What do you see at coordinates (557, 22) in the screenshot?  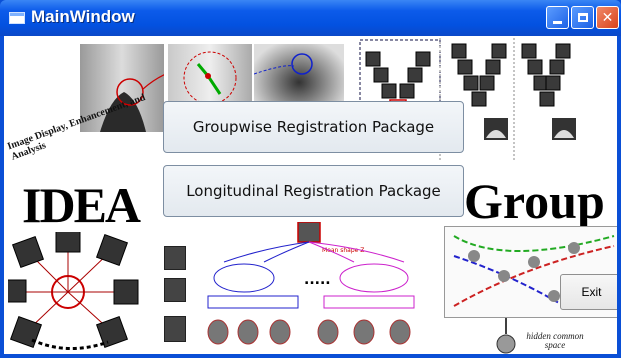 I see `minimize-icon` at bounding box center [557, 22].